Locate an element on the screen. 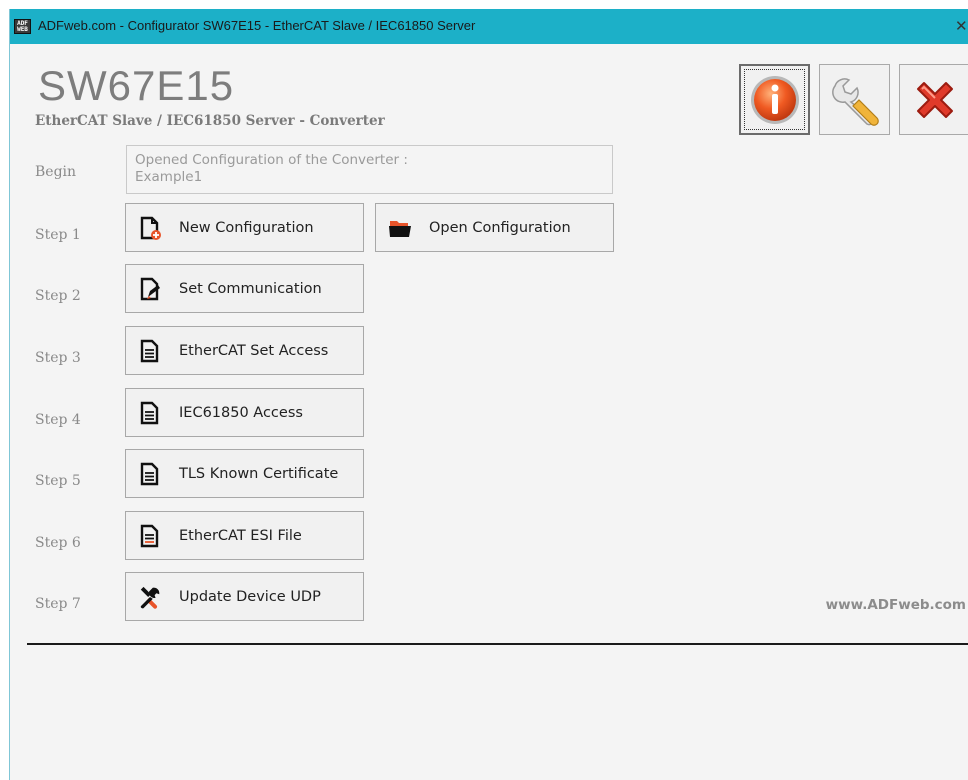 This screenshot has height=780, width=968. opened-configuration-text: Opened Configuration of the Converter : is located at coordinates (271, 160).